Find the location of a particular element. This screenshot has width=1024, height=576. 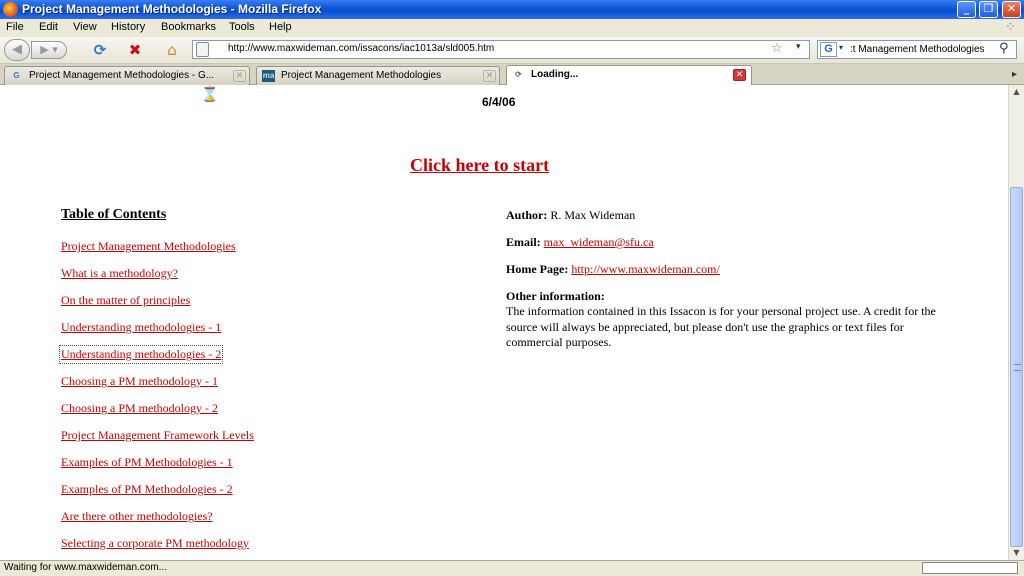

author-value: R. Max Wideman is located at coordinates (593, 215).